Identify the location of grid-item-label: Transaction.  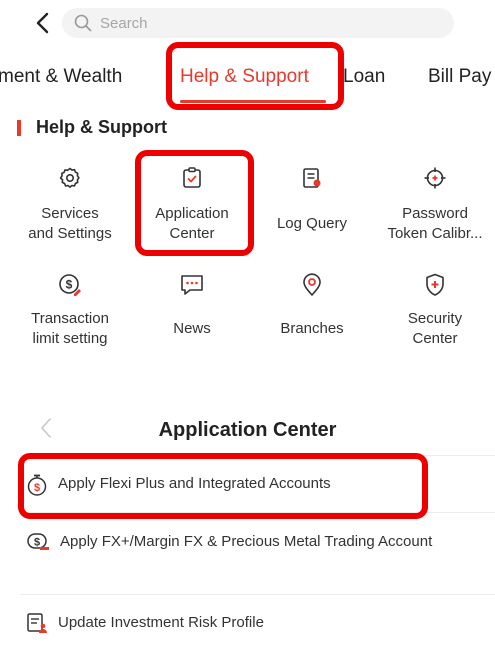
(70, 318).